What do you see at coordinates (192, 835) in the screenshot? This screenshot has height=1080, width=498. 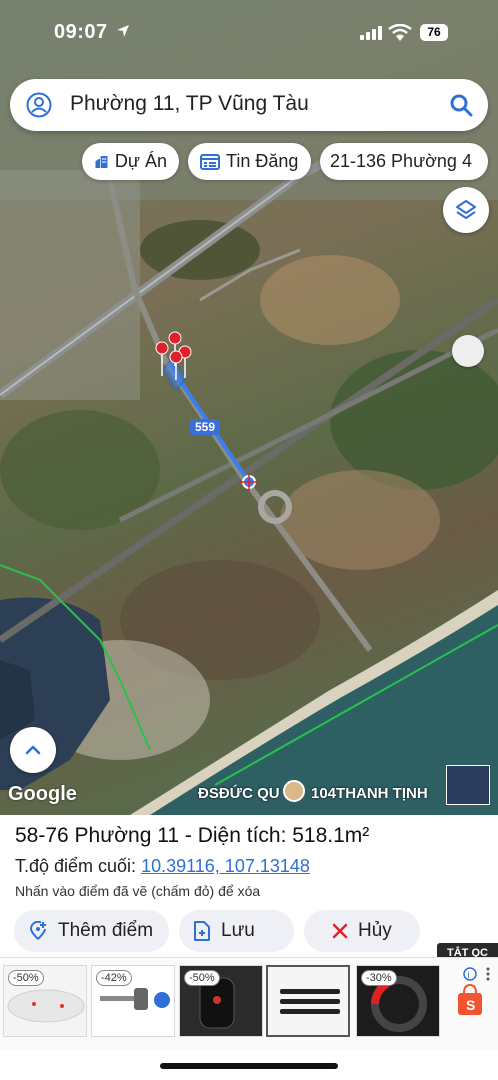 I see `area-title: 58-76 Phường 11 - Diện tích: 518.1m²` at bounding box center [192, 835].